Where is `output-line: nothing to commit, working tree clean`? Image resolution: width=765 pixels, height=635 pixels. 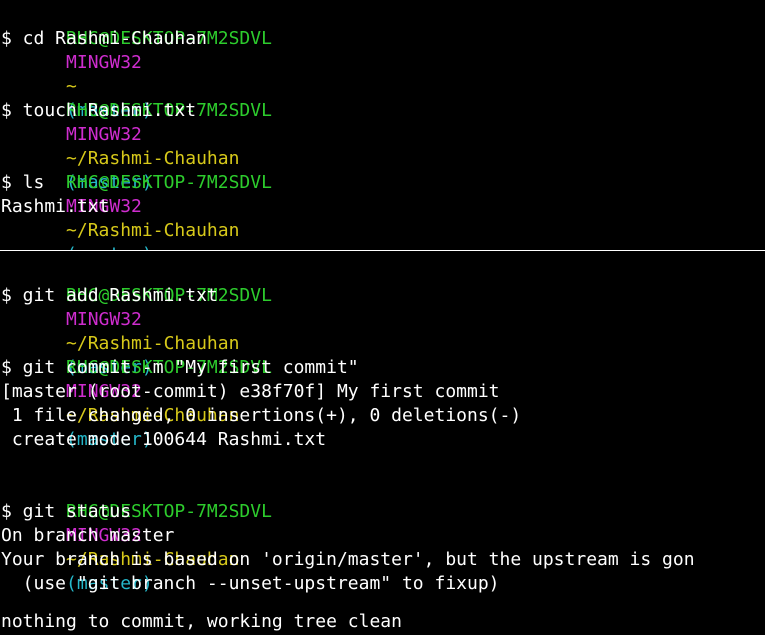
output-line: nothing to commit, working tree clean is located at coordinates (201, 621).